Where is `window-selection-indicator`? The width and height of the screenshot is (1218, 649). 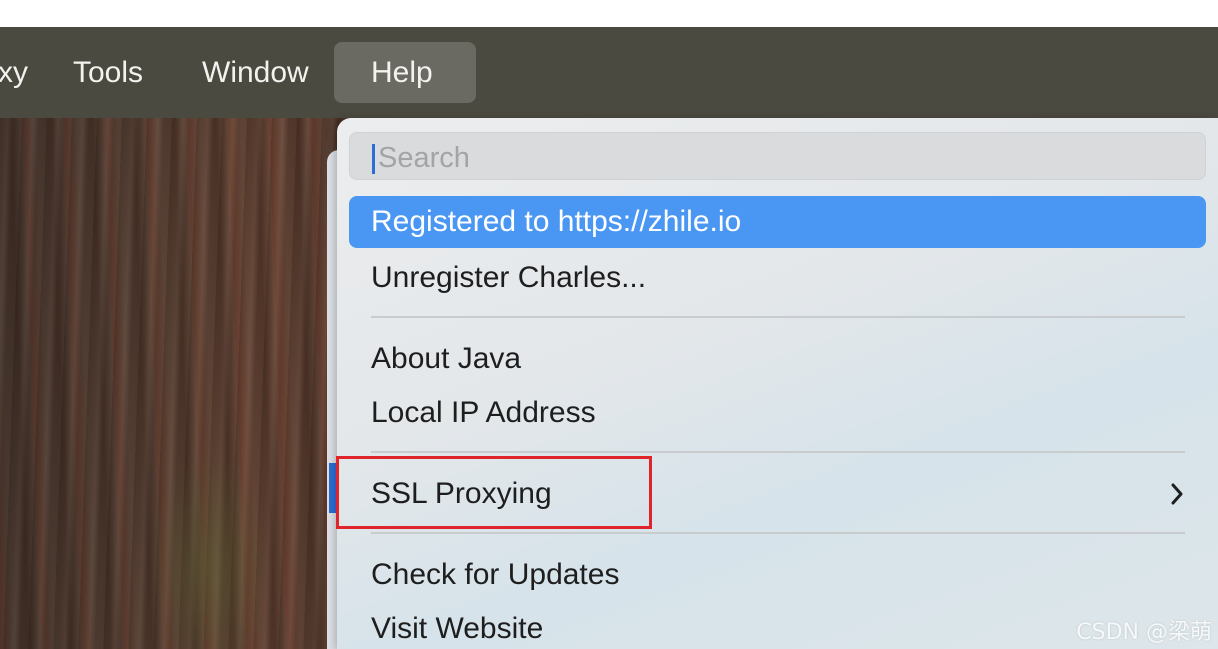
window-selection-indicator is located at coordinates (333, 488).